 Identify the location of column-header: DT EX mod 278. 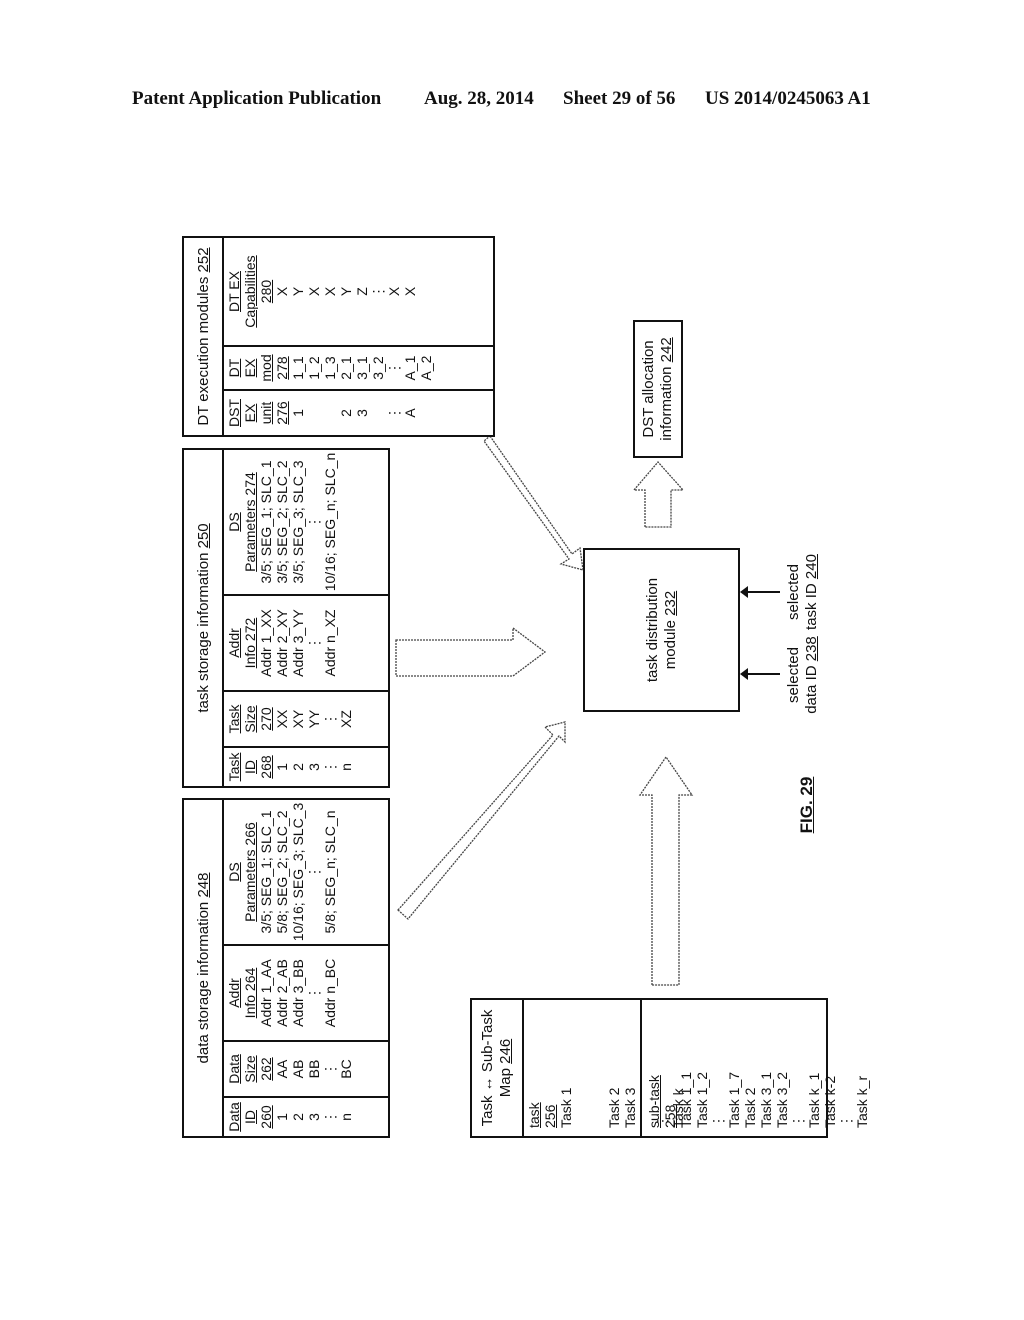
(258, 368).